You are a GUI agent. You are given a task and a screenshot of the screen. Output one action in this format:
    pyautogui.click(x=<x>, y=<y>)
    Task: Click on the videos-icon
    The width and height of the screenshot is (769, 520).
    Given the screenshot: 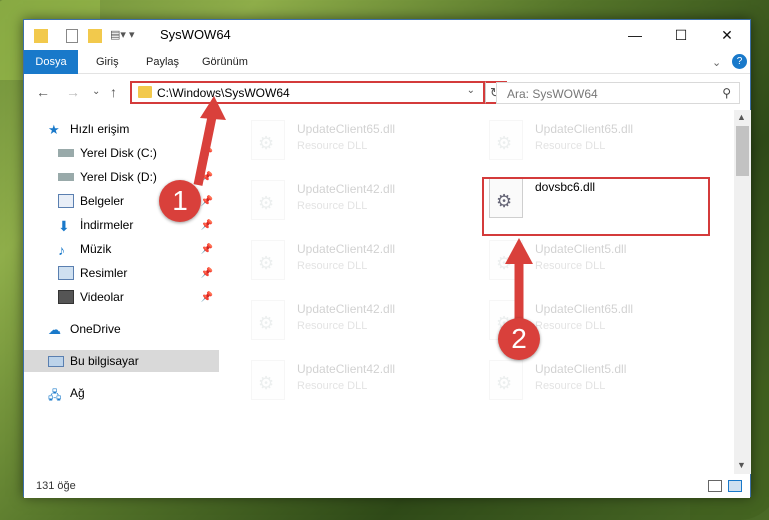 What is the action you would take?
    pyautogui.click(x=66, y=297)
    